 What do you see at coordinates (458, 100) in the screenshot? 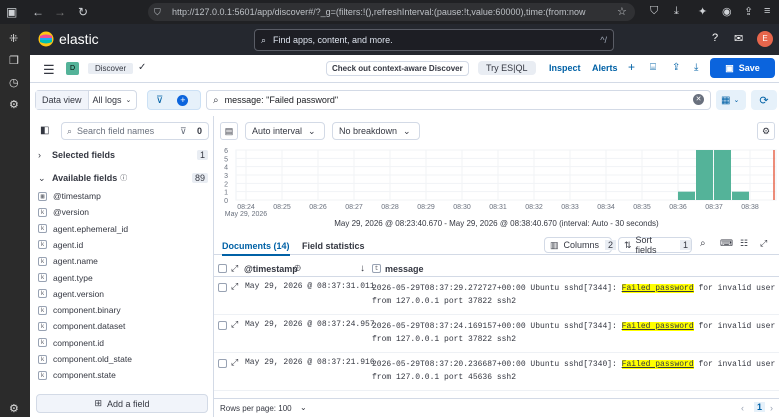
I see `kql-query-input: ⌕ message: "Failed password" ✕` at bounding box center [458, 100].